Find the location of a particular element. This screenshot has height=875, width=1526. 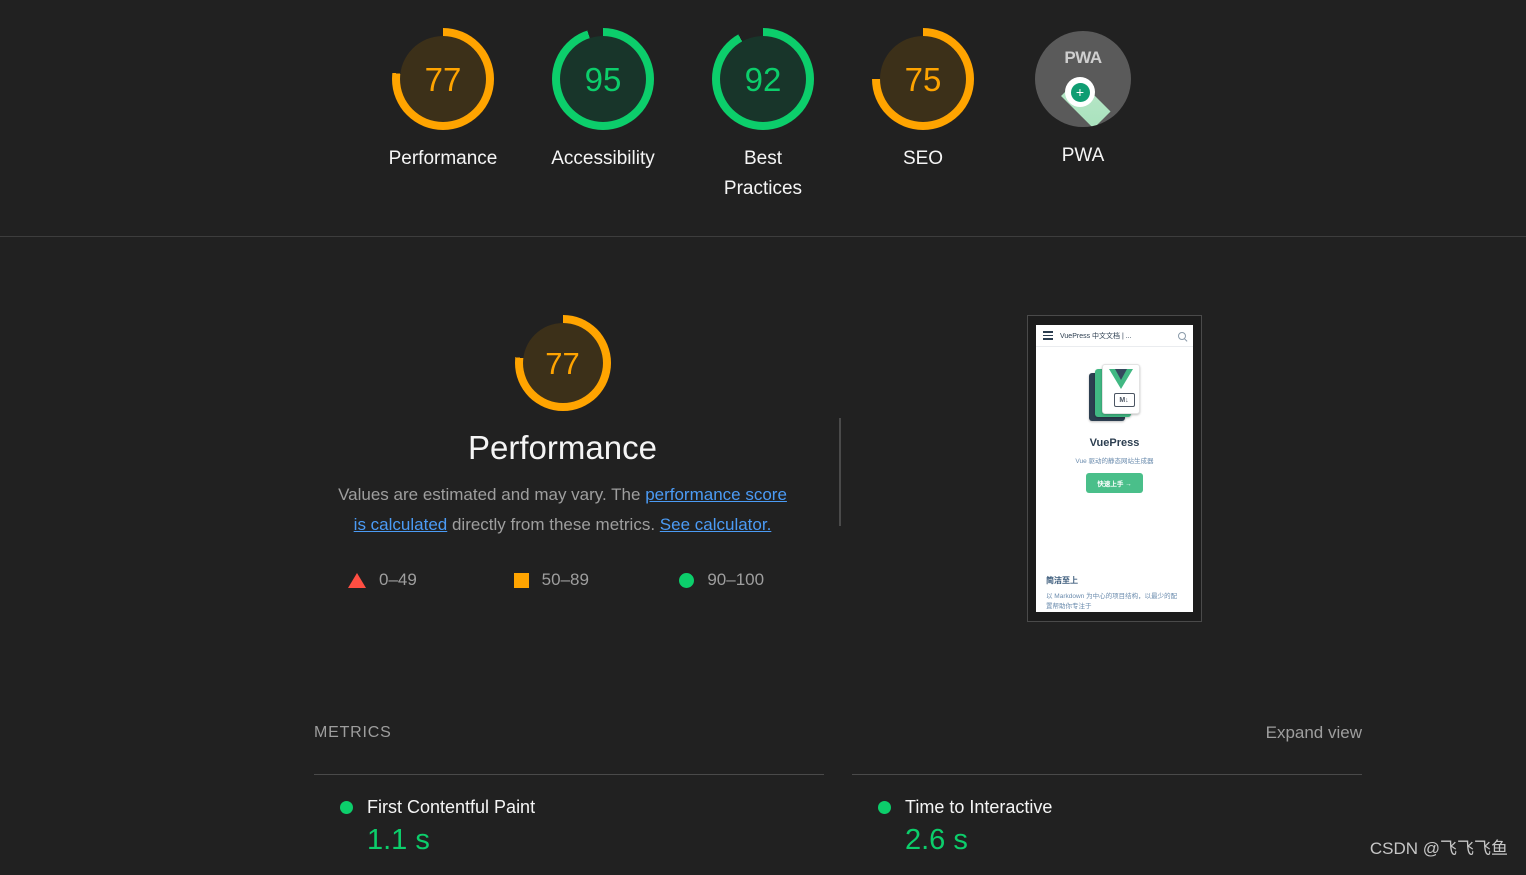

legend-item-average: 50–89 is located at coordinates (563, 580).